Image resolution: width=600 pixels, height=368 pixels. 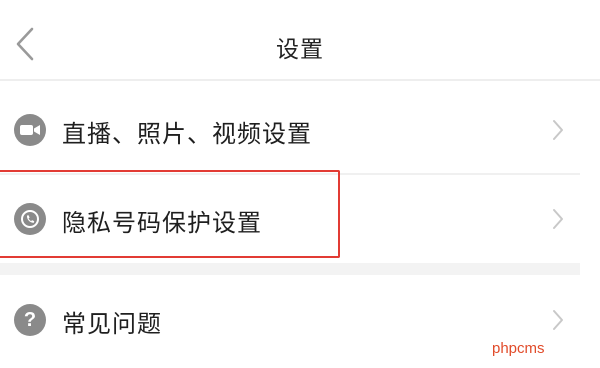 I want to click on page-title: 设置, so click(x=300, y=50).